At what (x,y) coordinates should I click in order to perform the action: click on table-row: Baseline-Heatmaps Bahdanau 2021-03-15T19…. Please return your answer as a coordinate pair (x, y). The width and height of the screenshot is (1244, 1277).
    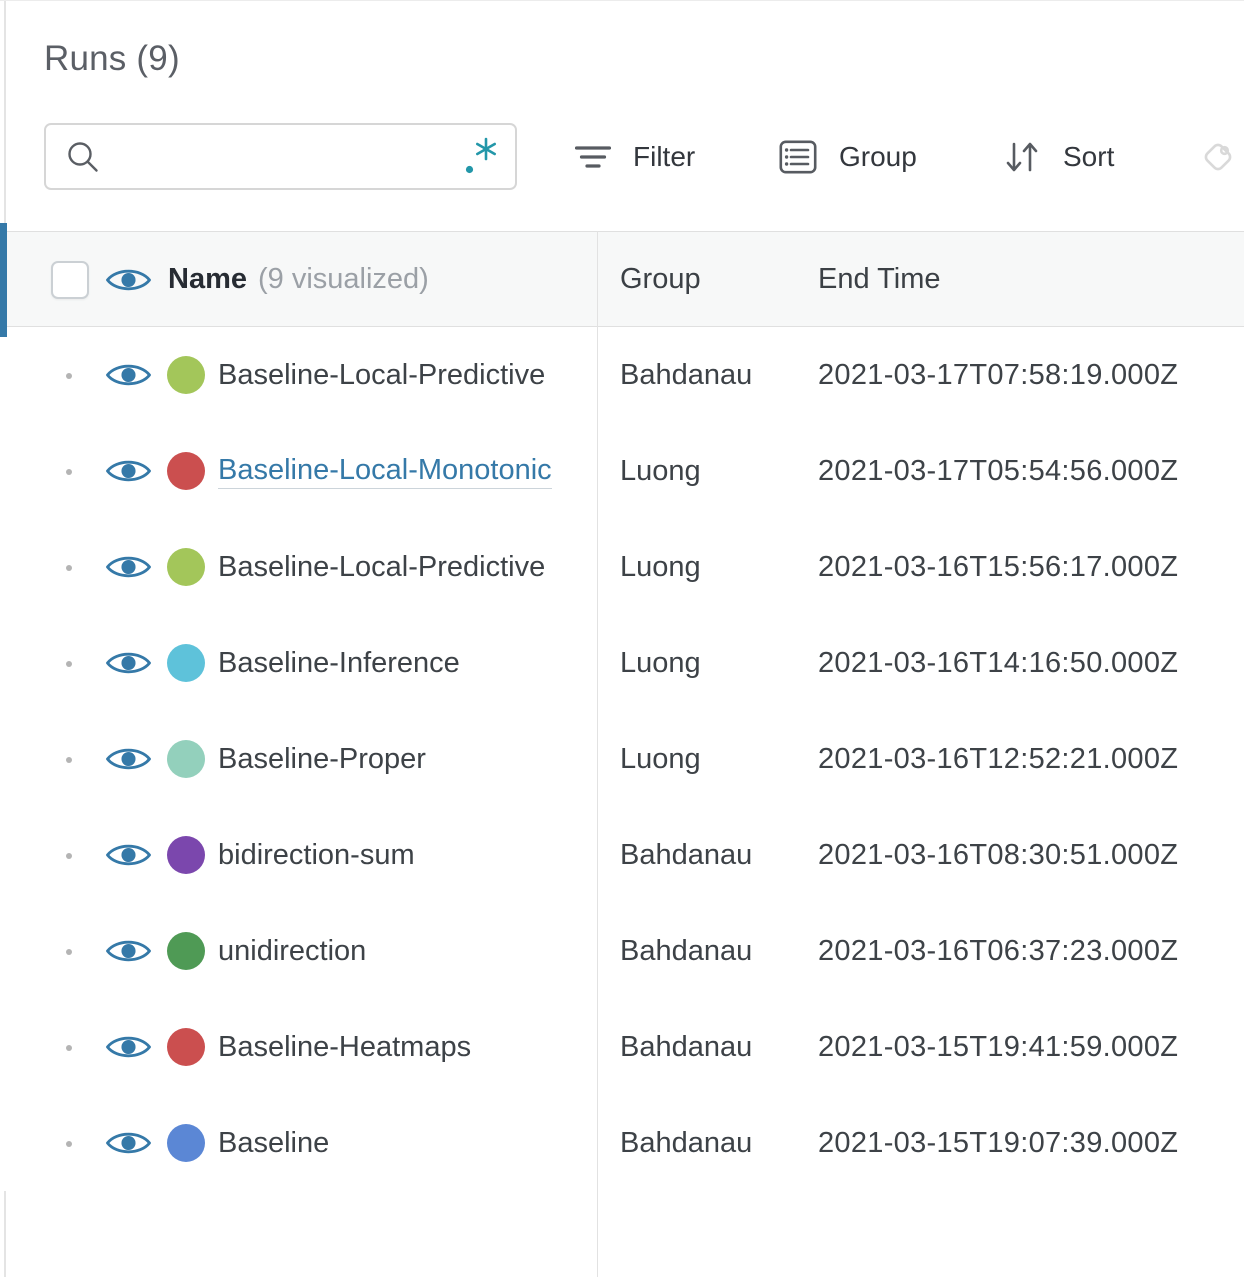
    Looking at the image, I should click on (622, 1047).